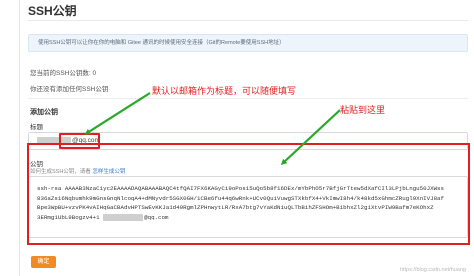 This screenshot has height=276, width=474. What do you see at coordinates (43, 262) in the screenshot?
I see `confirm-button: 确定` at bounding box center [43, 262].